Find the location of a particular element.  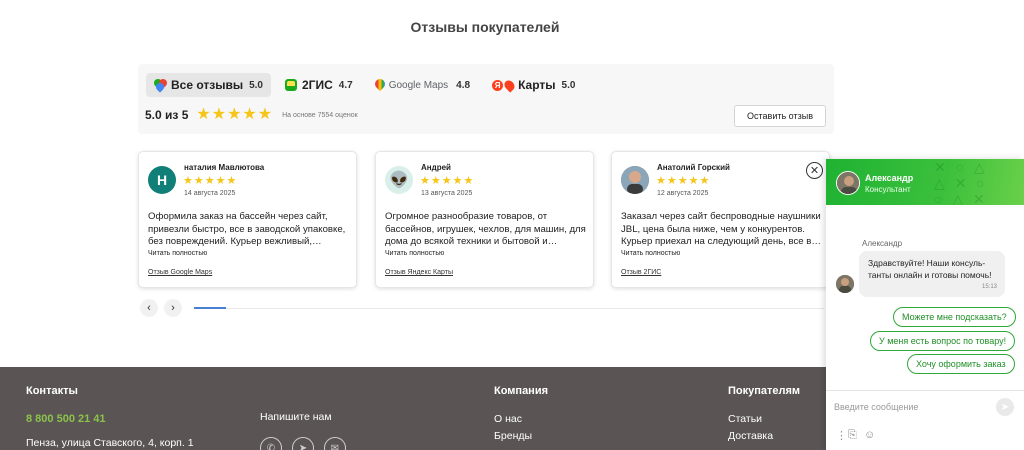

rating-summary: 5.0 из 5 ★ ★ ★ ★ ★ На основе 7554 оценок is located at coordinates (251, 115).